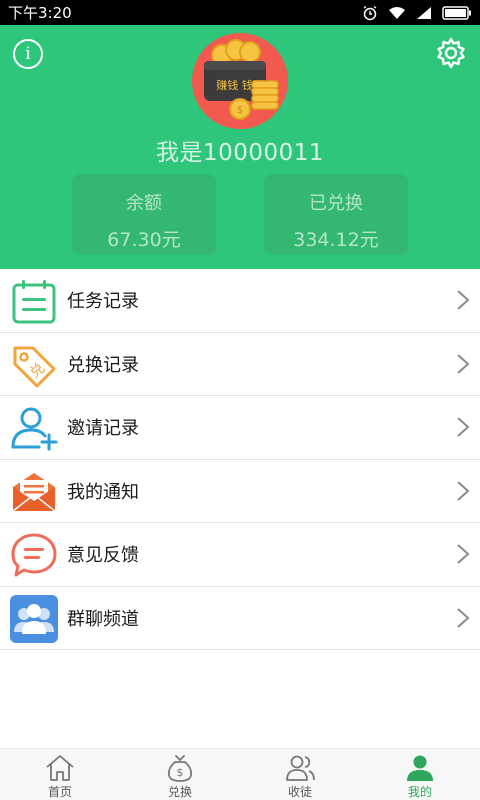 The width and height of the screenshot is (480, 800). I want to click on add-user-icon, so click(34, 429).